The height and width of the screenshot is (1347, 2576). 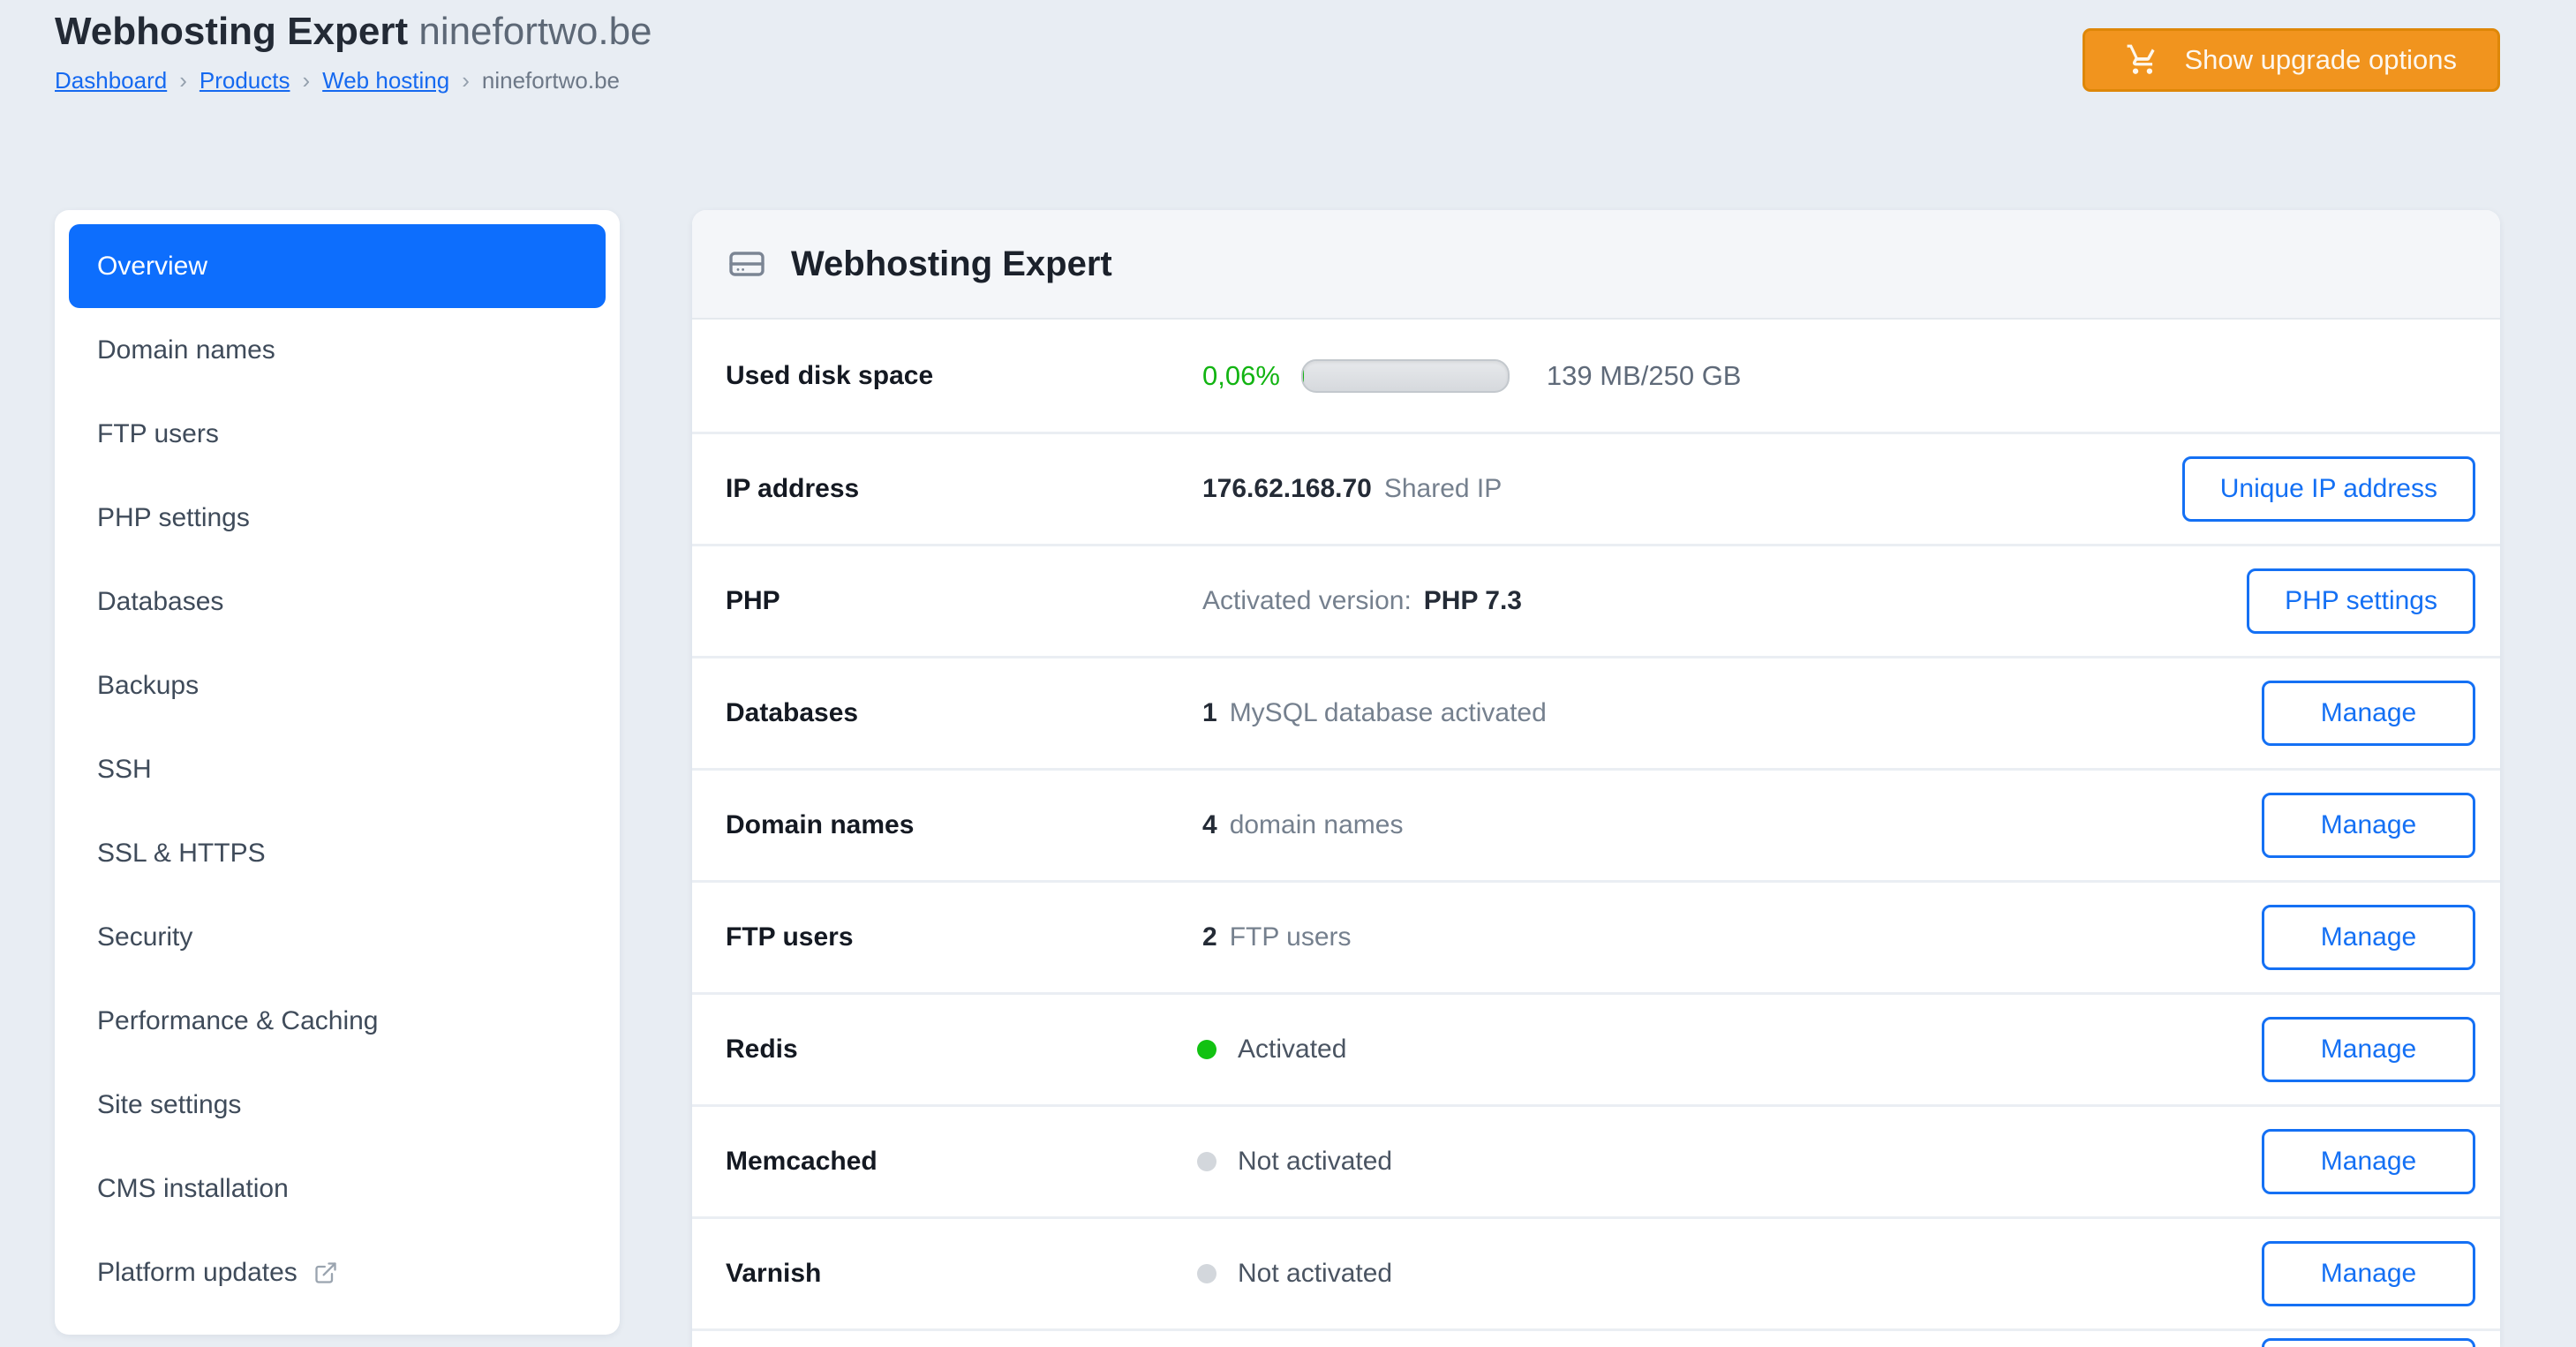 I want to click on value-light: FTP users, so click(x=1290, y=937).